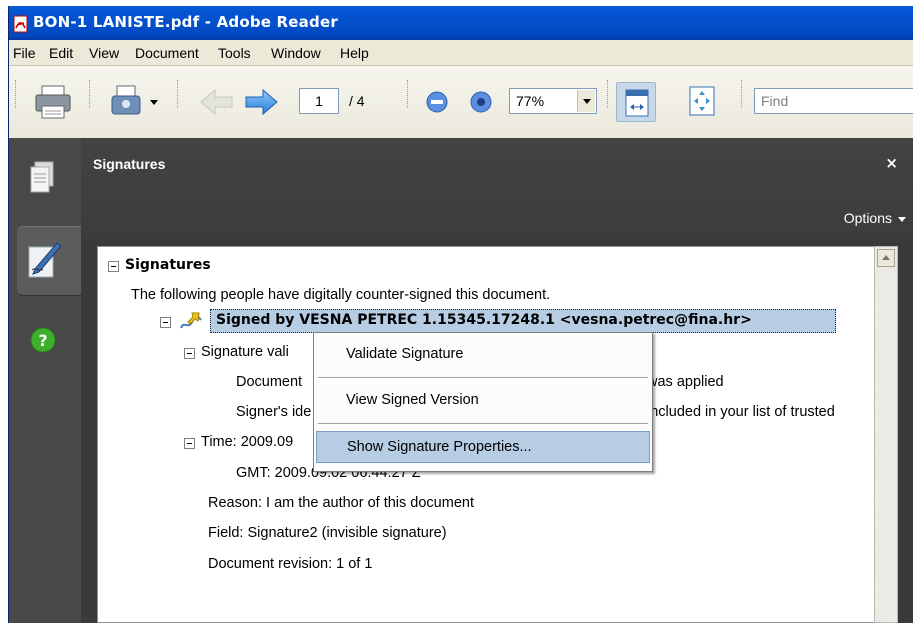 The height and width of the screenshot is (623, 913). I want to click on pdf-file-icon, so click(20, 24).